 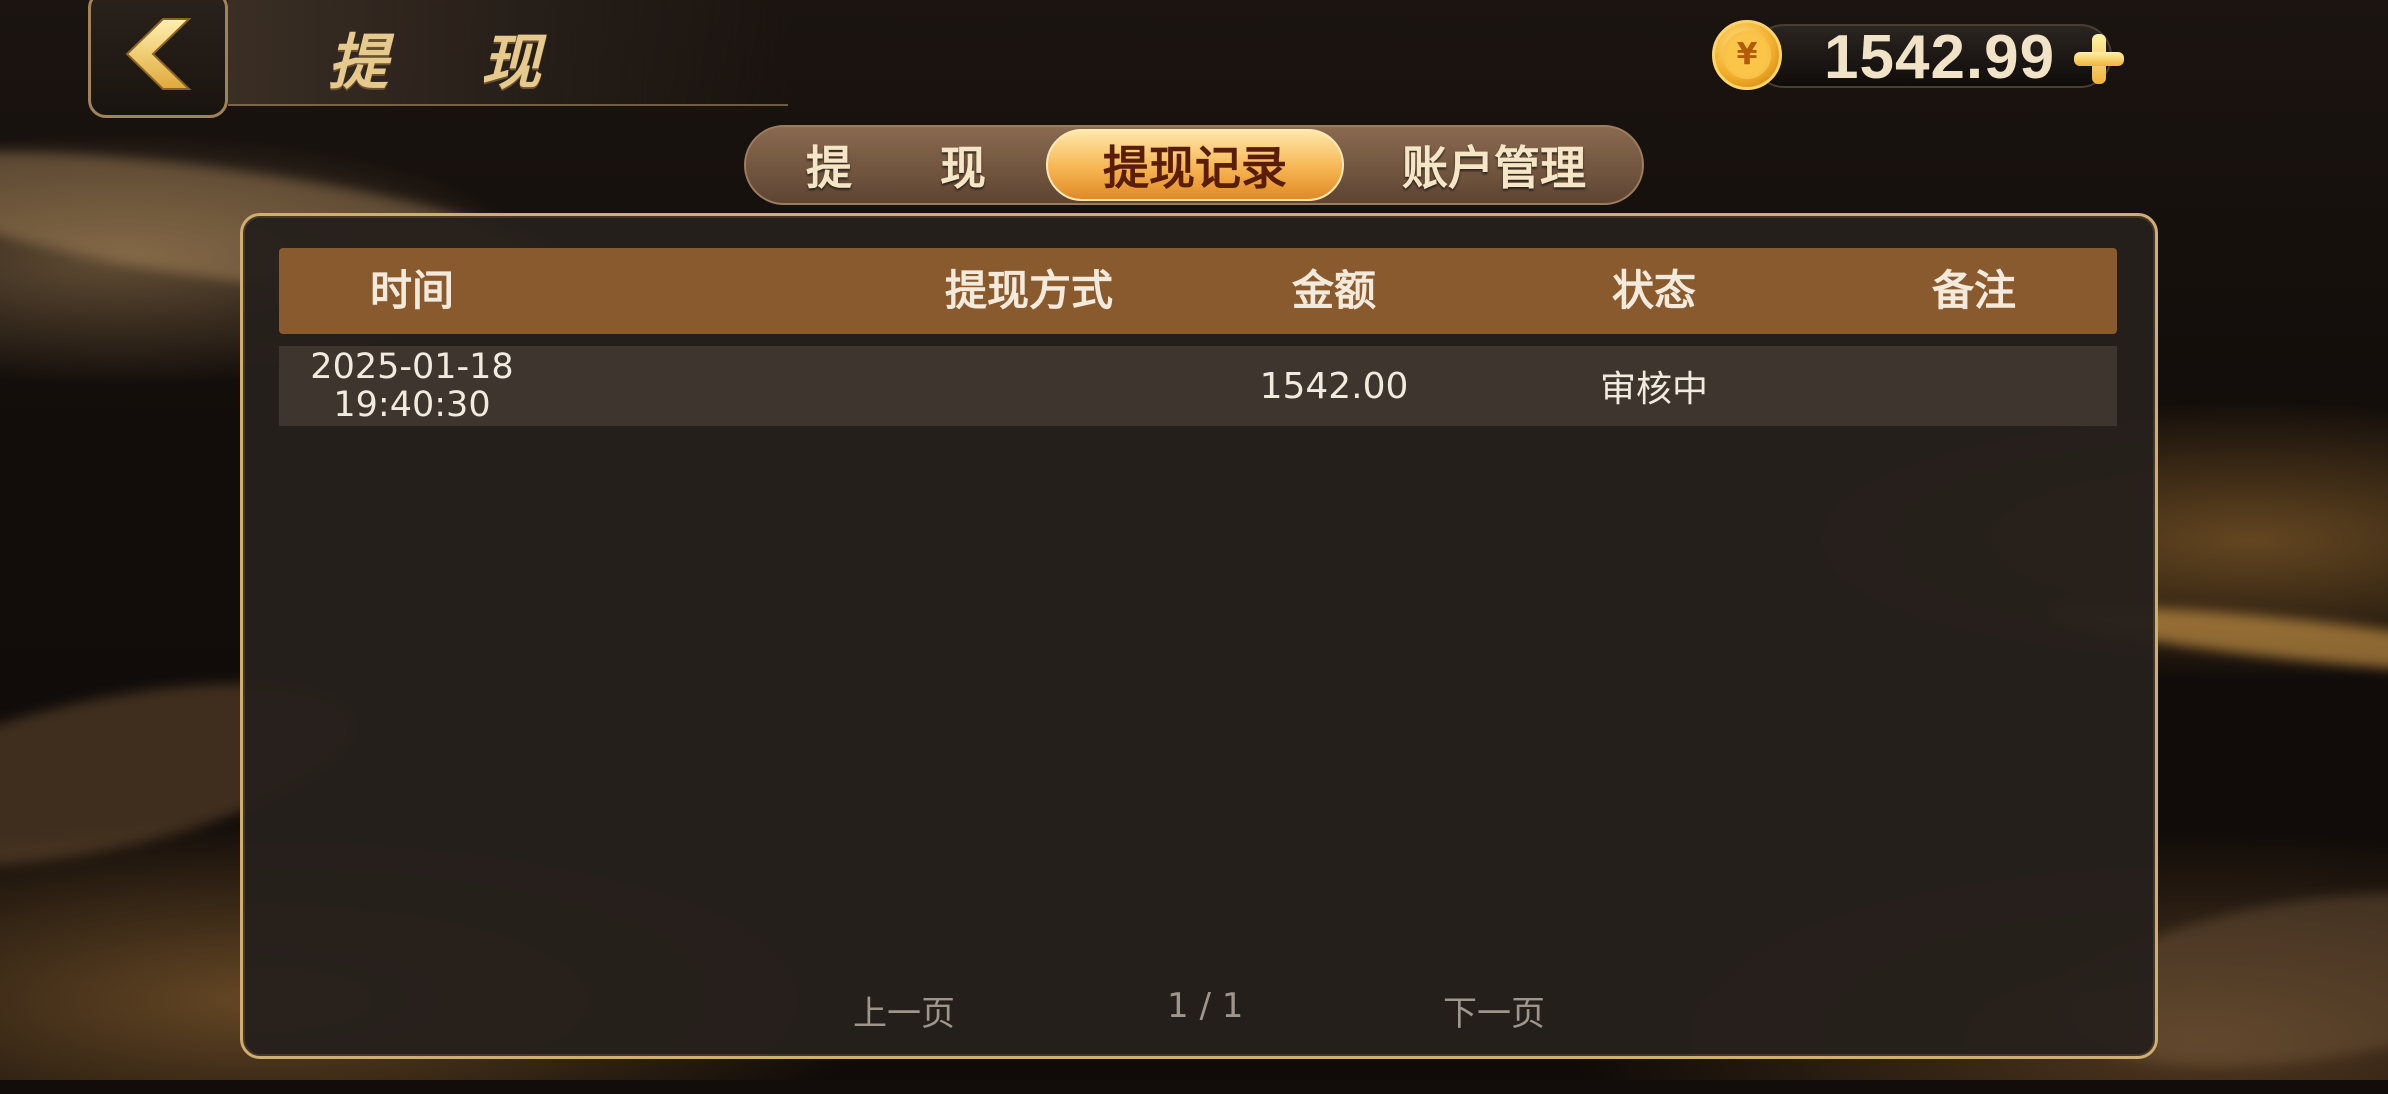 I want to click on tab-withdraw-records: 提现记录, so click(x=1195, y=165).